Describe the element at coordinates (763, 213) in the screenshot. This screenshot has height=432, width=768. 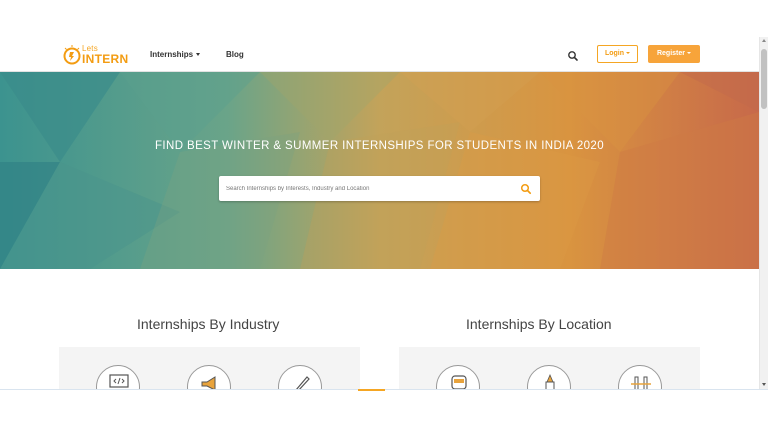
I see `scrollbar` at that location.